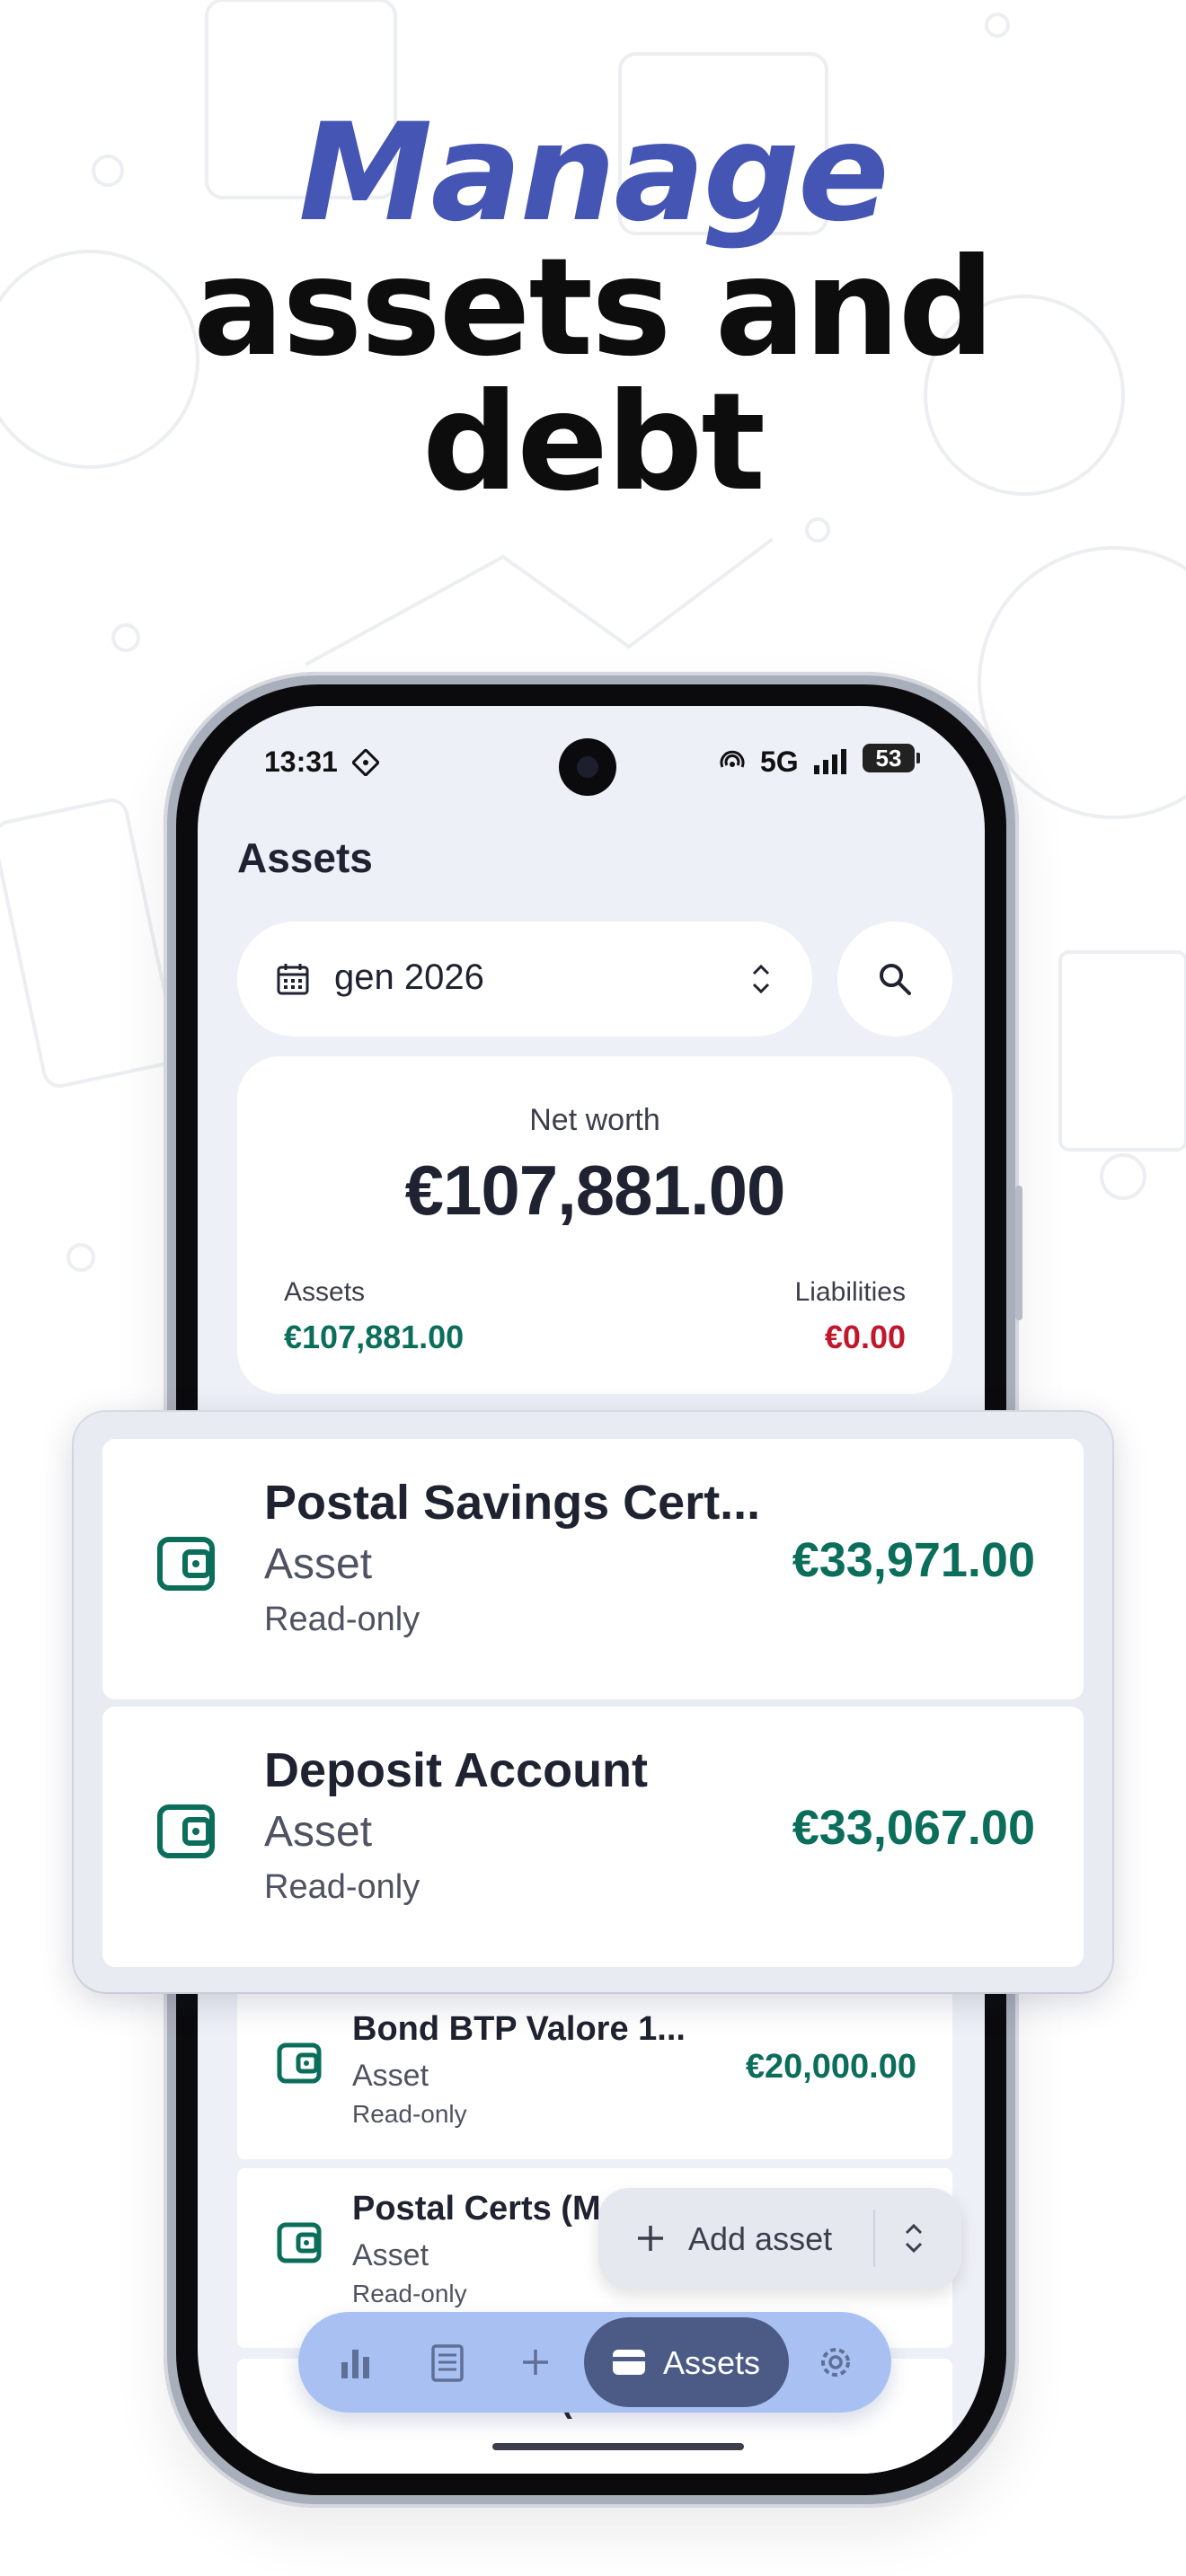  I want to click on fab-divider, so click(874, 2238).